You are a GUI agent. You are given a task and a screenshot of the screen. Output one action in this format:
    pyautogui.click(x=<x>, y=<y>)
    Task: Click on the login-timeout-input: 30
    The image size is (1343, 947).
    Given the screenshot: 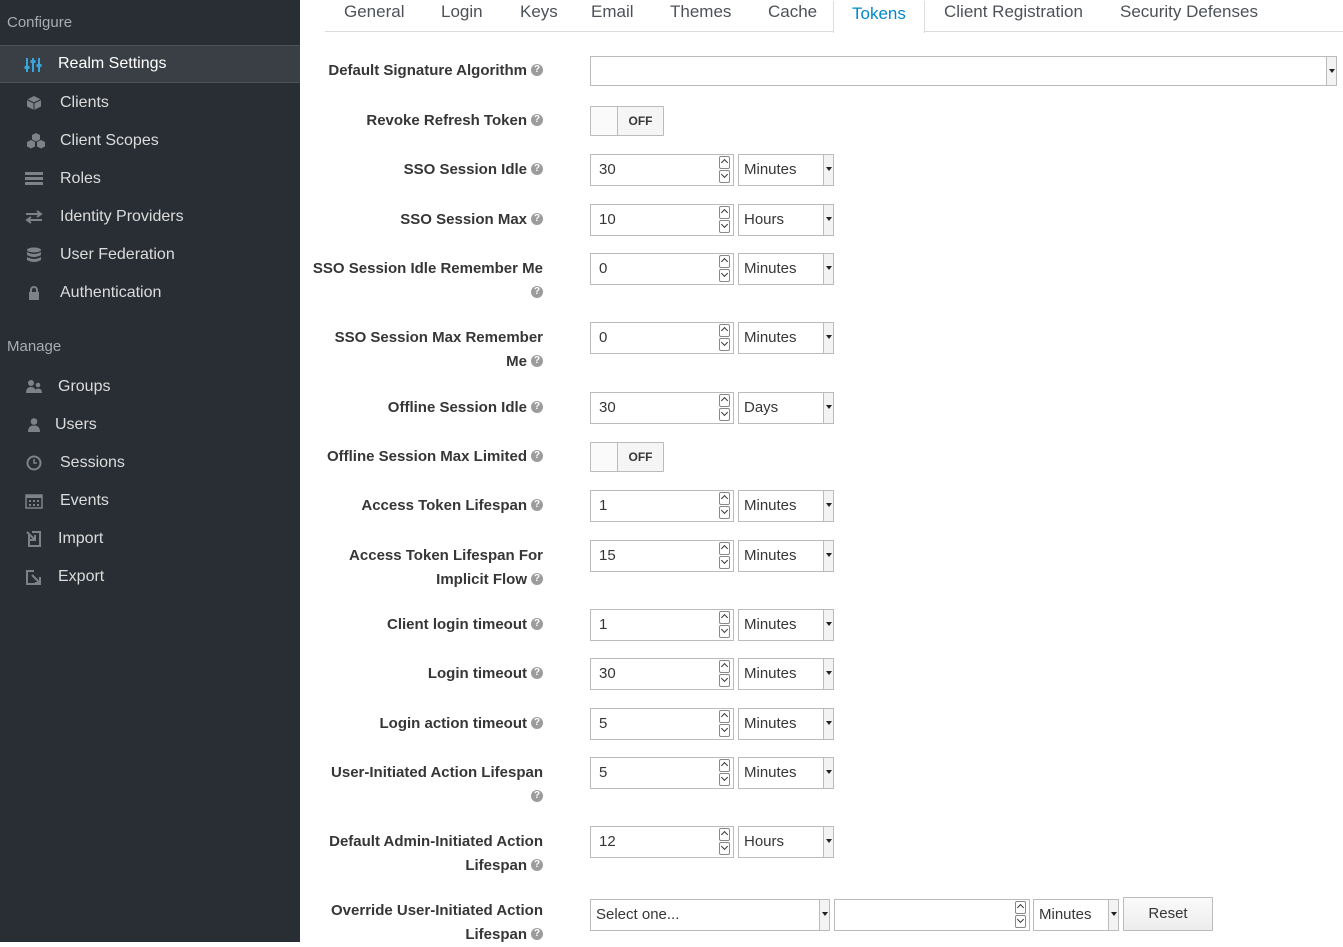 What is the action you would take?
    pyautogui.click(x=662, y=674)
    